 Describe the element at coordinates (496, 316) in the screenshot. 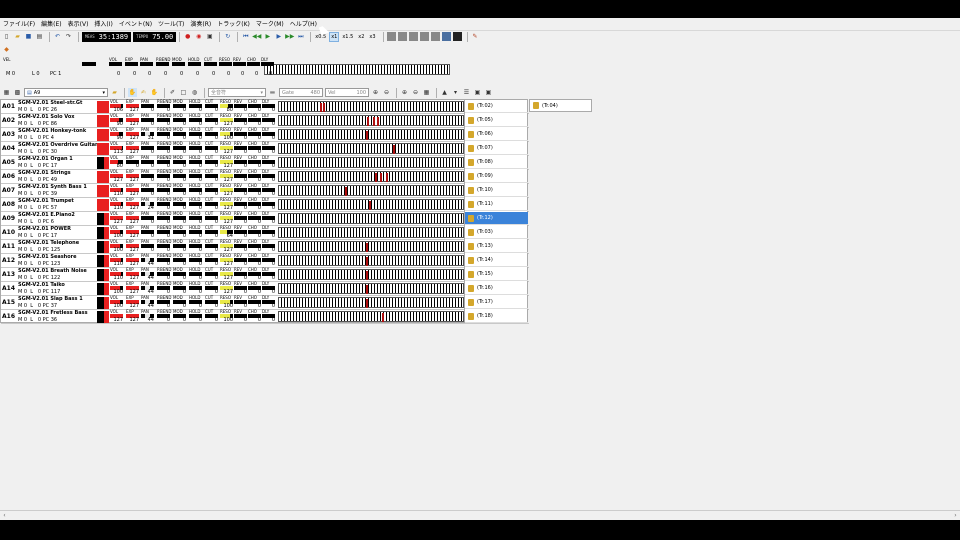

I see `port-item: (Tr.18)` at that location.